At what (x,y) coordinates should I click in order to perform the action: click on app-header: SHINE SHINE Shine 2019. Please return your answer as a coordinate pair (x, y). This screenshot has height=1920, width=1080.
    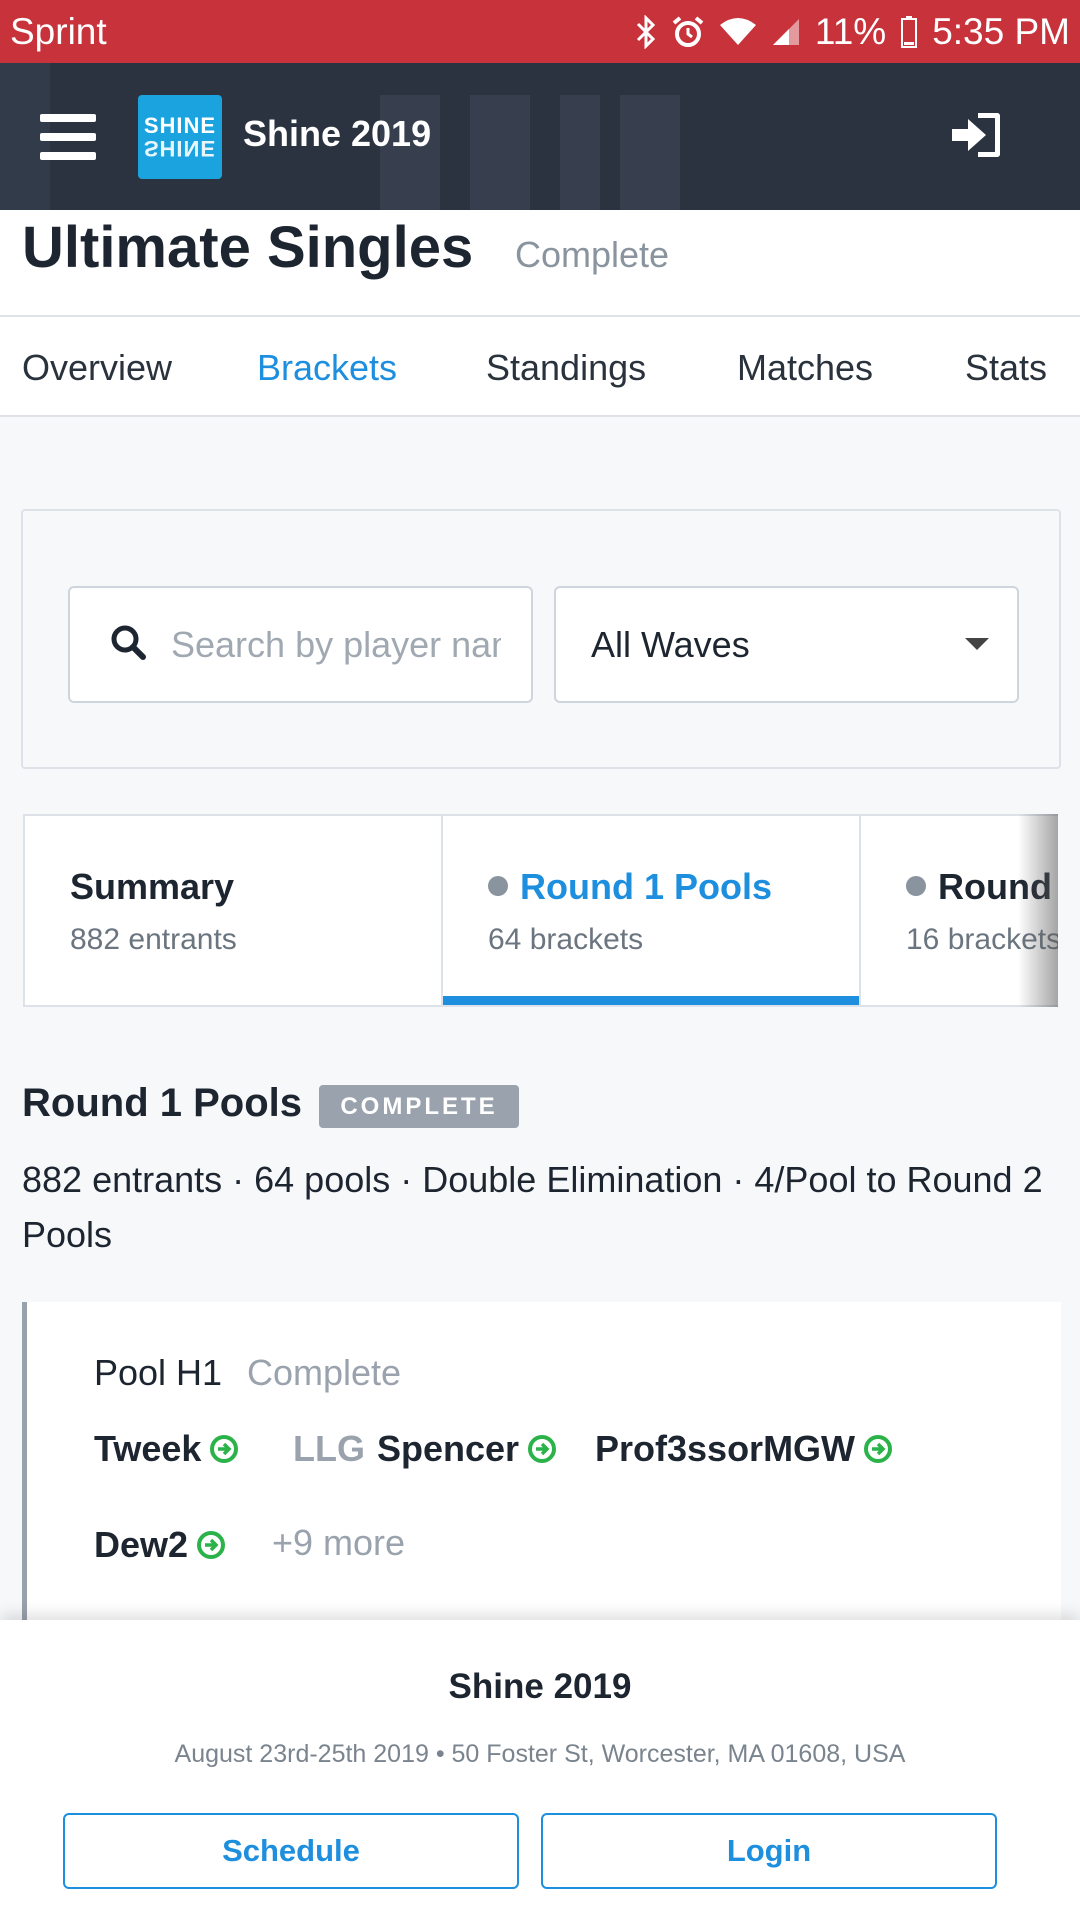
    Looking at the image, I should click on (540, 136).